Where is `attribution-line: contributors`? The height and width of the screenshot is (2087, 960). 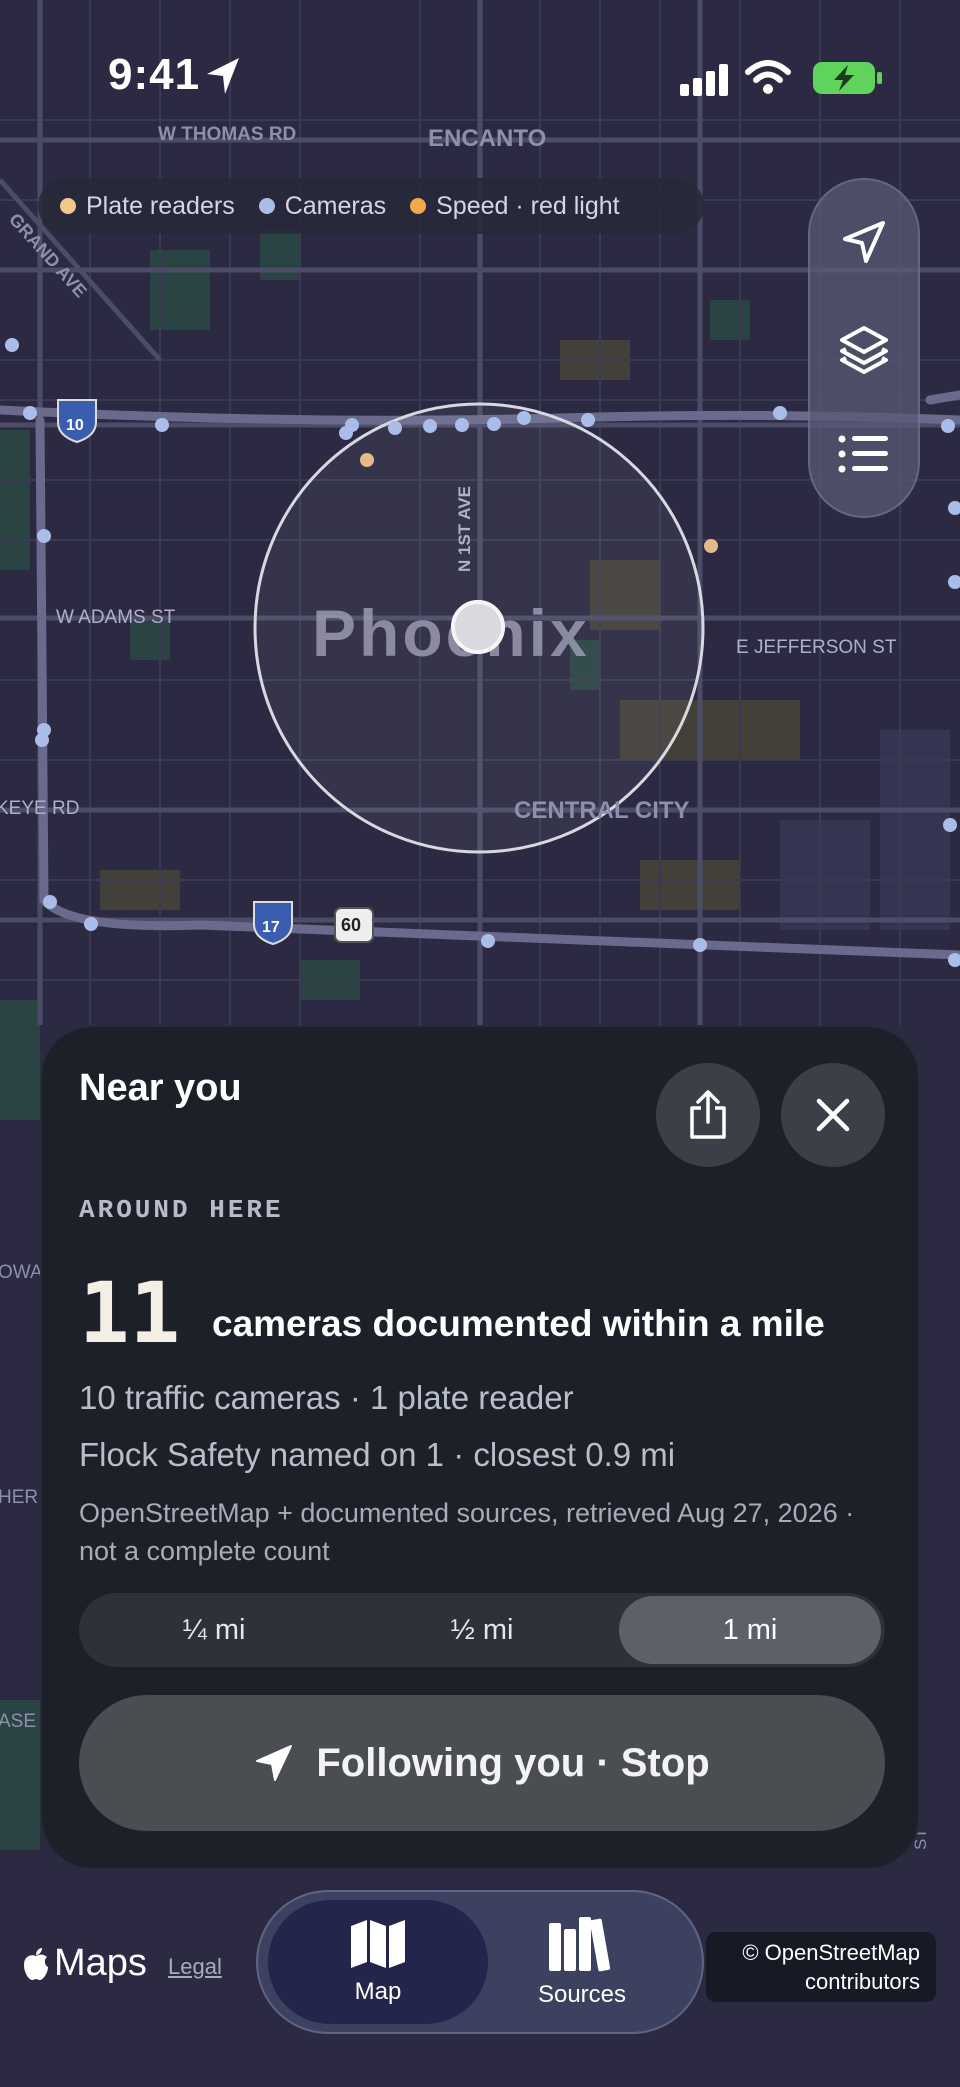
attribution-line: contributors is located at coordinates (862, 1981).